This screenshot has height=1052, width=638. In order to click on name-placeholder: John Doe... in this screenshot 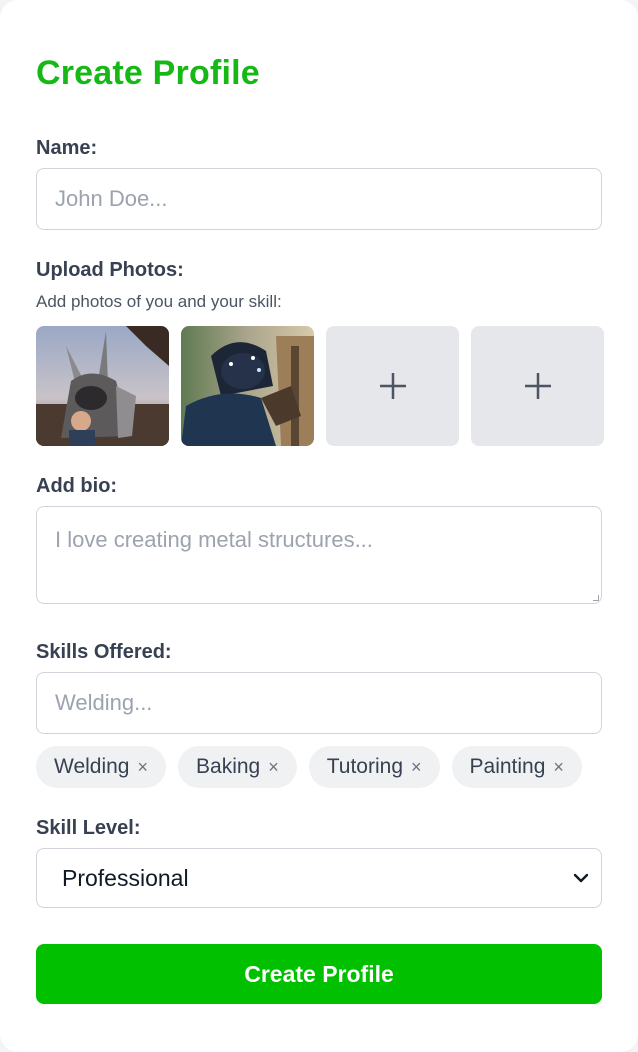, I will do `click(111, 198)`.